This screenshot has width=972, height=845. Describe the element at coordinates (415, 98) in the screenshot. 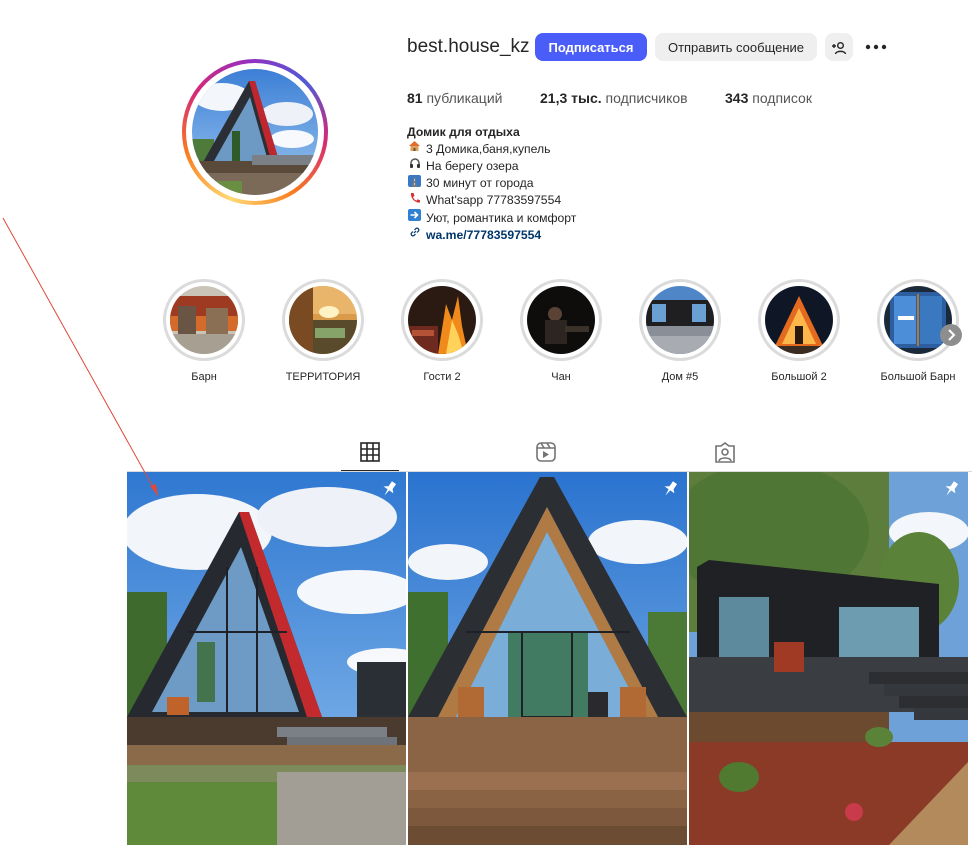

I see `posts-count-value: 81` at that location.